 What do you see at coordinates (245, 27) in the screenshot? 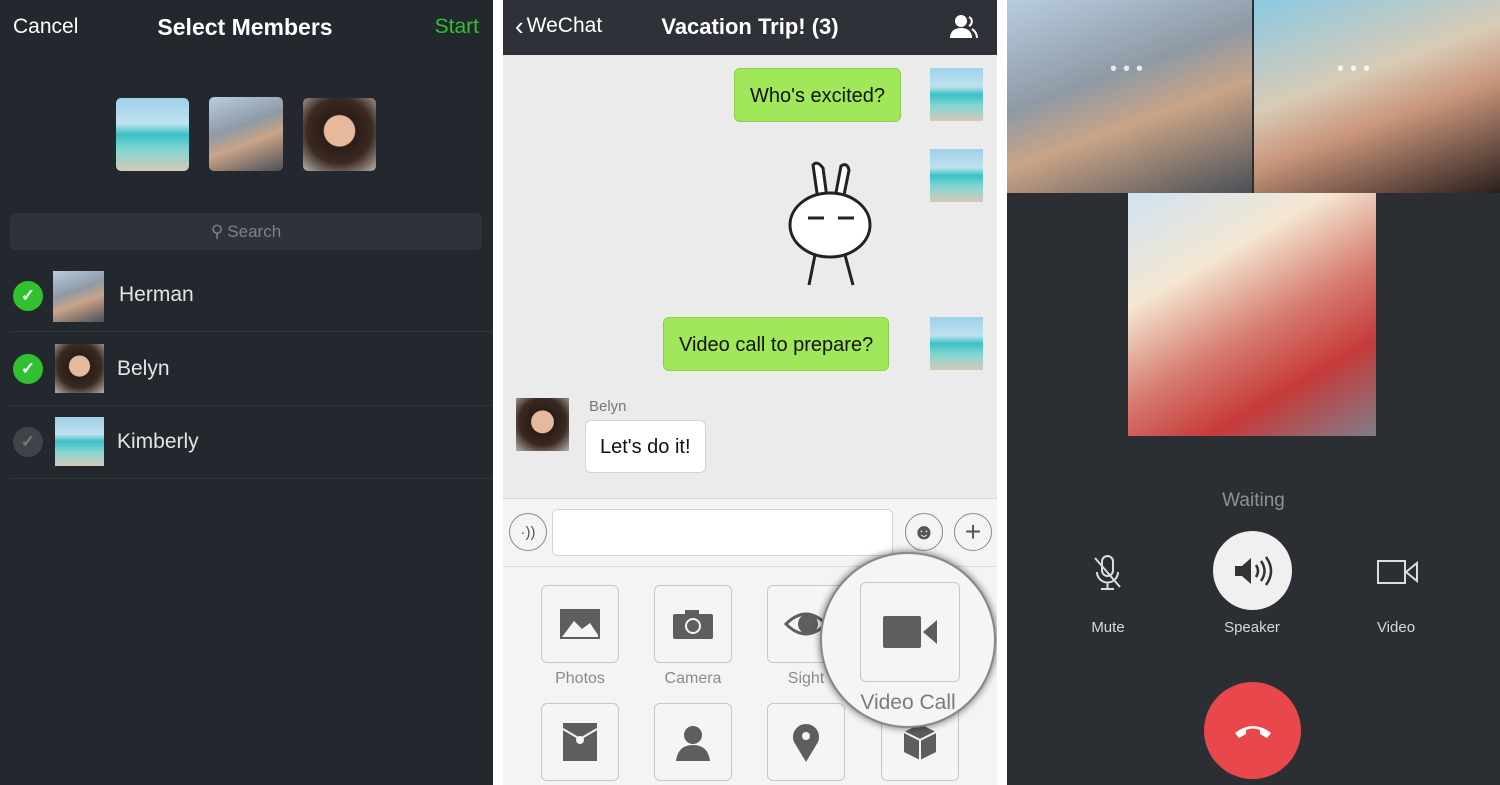
I see `page-title: Select Members` at bounding box center [245, 27].